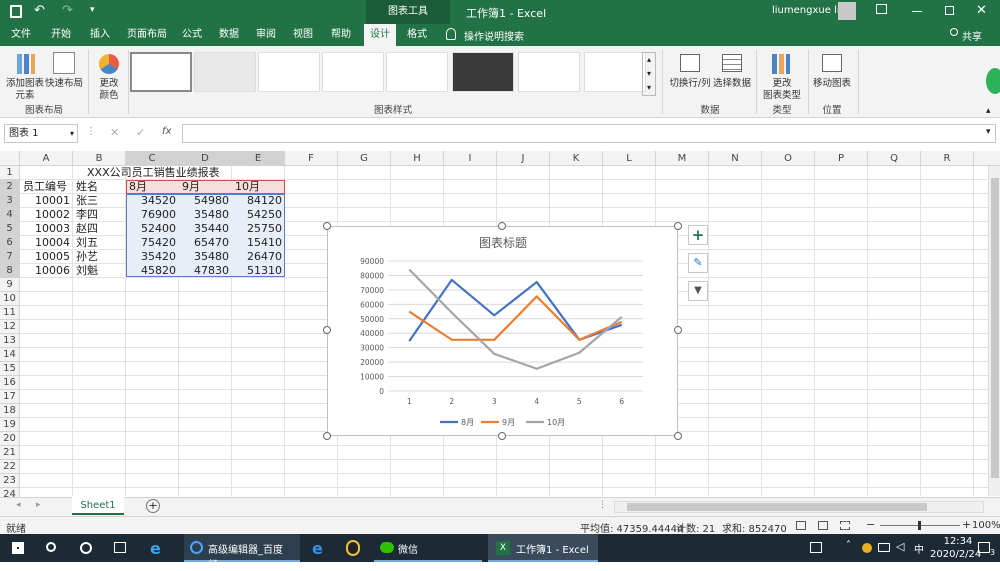 The image size is (1000, 571). What do you see at coordinates (894, 158) in the screenshot?
I see `column-header: Q` at bounding box center [894, 158].